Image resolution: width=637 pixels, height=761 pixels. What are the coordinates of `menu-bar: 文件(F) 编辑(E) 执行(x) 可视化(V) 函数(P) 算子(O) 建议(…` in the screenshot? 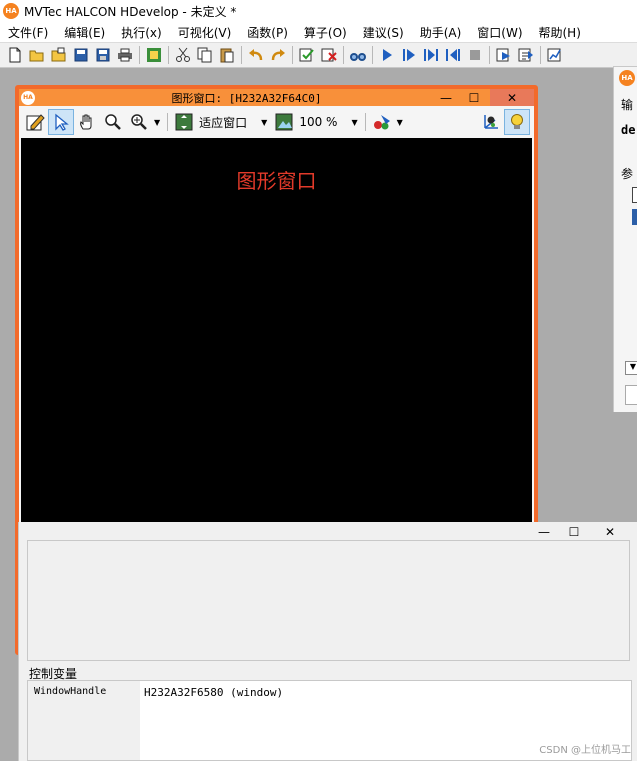 It's located at (318, 32).